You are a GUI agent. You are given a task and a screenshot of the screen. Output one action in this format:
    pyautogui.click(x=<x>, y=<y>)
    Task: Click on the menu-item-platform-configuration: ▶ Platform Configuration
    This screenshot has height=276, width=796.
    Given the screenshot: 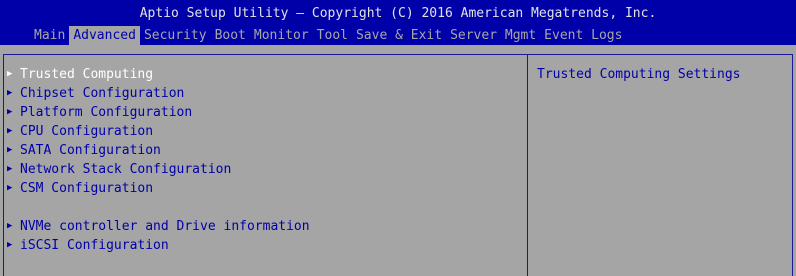 What is the action you would take?
    pyautogui.click(x=158, y=112)
    